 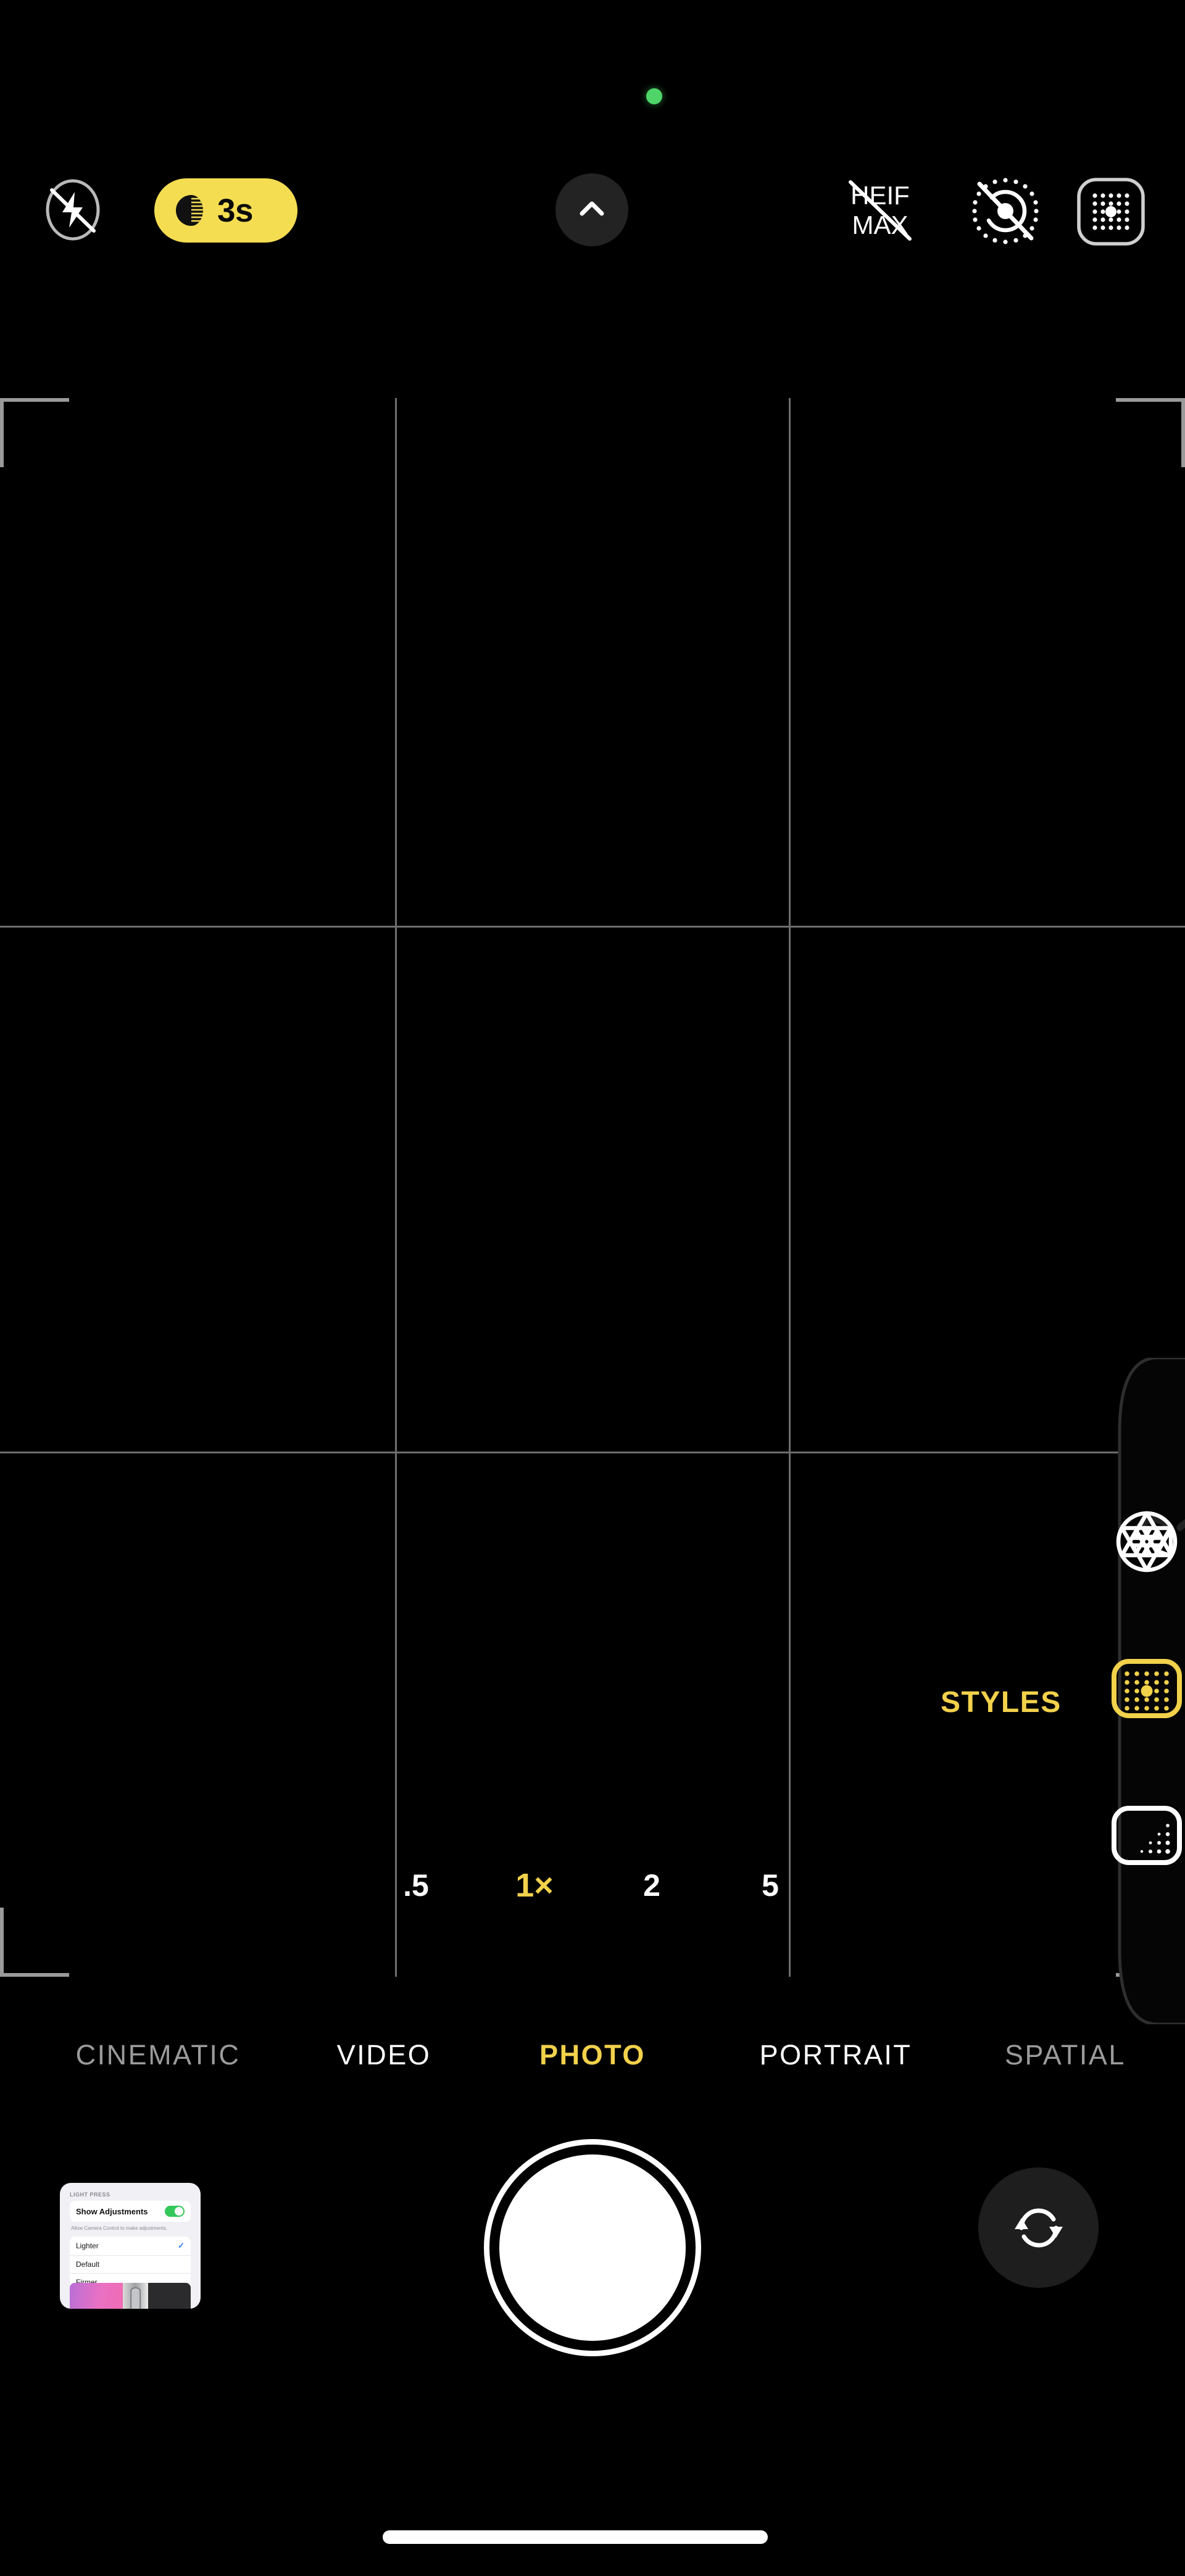 What do you see at coordinates (90, 2195) in the screenshot?
I see `thumbnail-section-header: LIGHT PRESS` at bounding box center [90, 2195].